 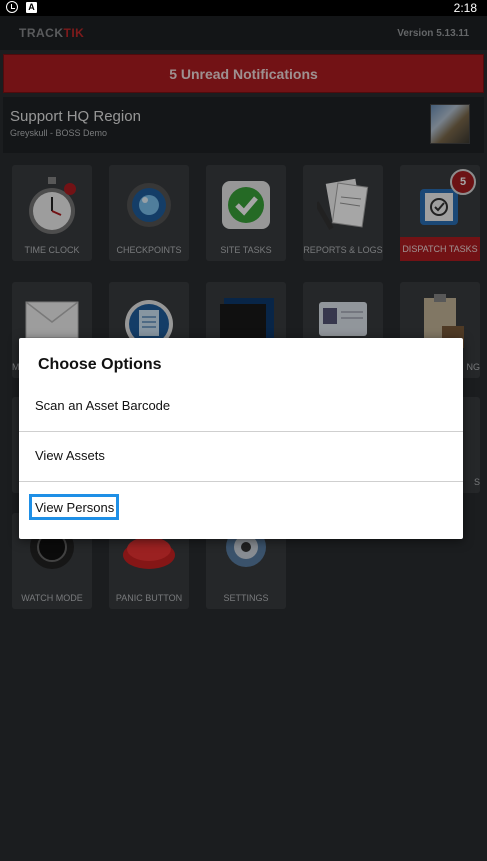 What do you see at coordinates (70, 455) in the screenshot?
I see `option-label: View Assets` at bounding box center [70, 455].